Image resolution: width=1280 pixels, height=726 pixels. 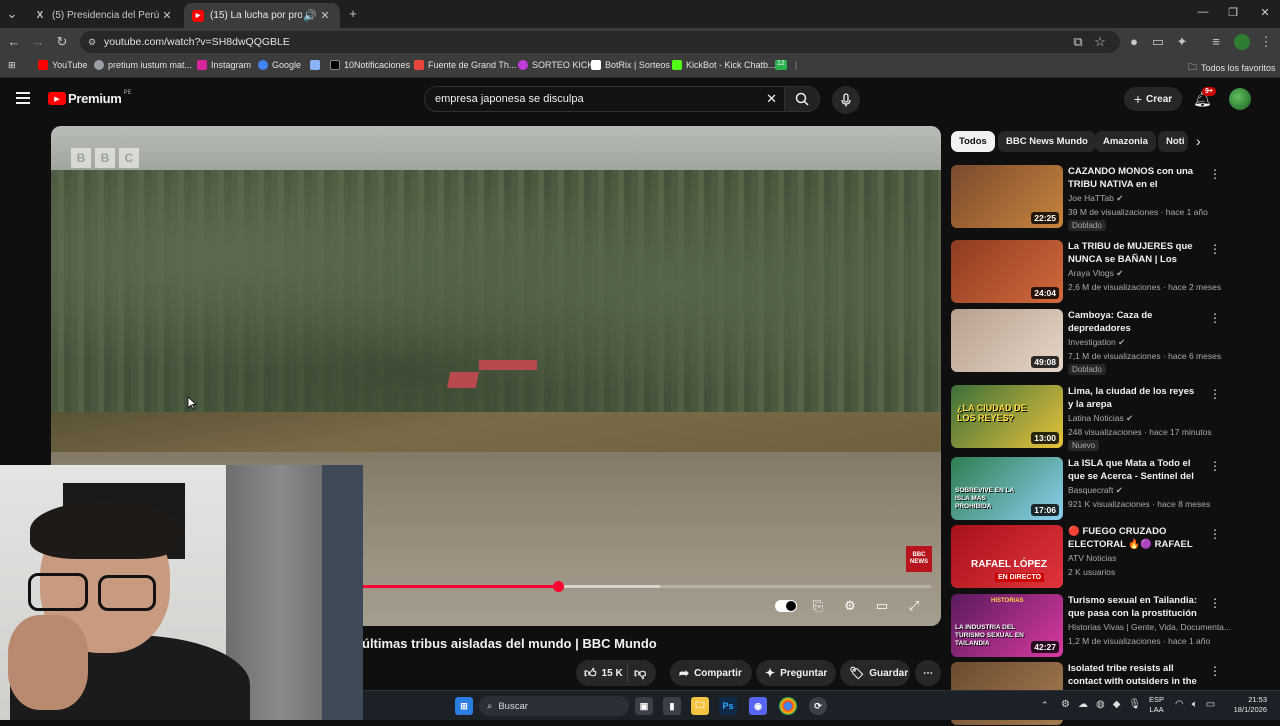 What do you see at coordinates (788, 706) in the screenshot?
I see `chrome-icon` at bounding box center [788, 706].